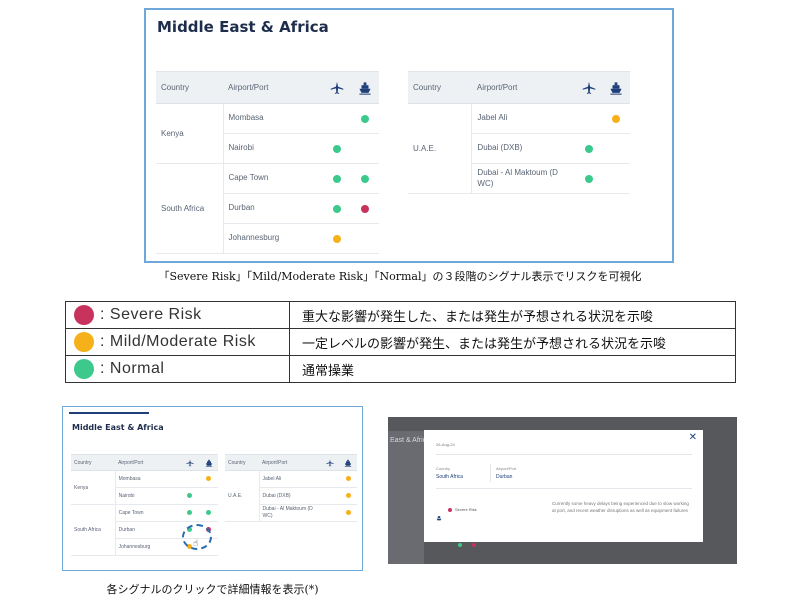  Describe the element at coordinates (504, 477) in the screenshot. I see `airport-value: Durban` at that location.